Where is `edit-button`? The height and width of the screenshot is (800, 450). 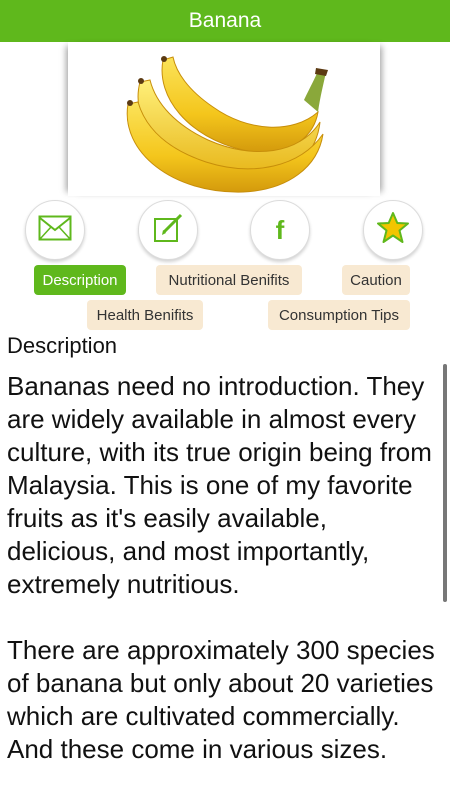
edit-button is located at coordinates (168, 230).